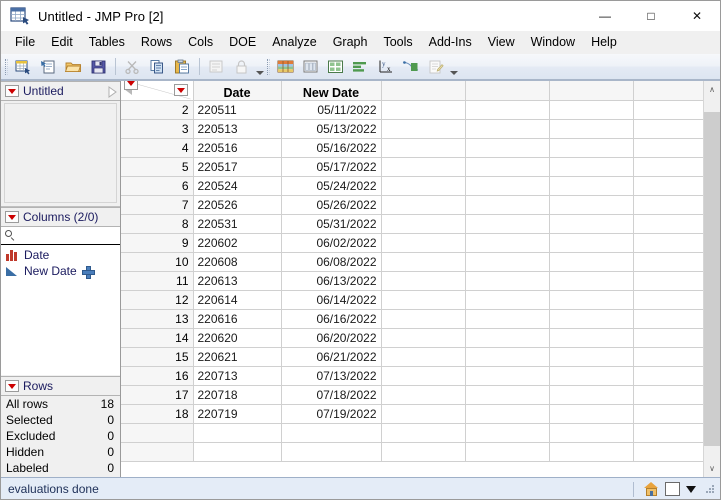 Image resolution: width=721 pixels, height=500 pixels. Describe the element at coordinates (335, 67) in the screenshot. I see `tabulate-icon` at that location.